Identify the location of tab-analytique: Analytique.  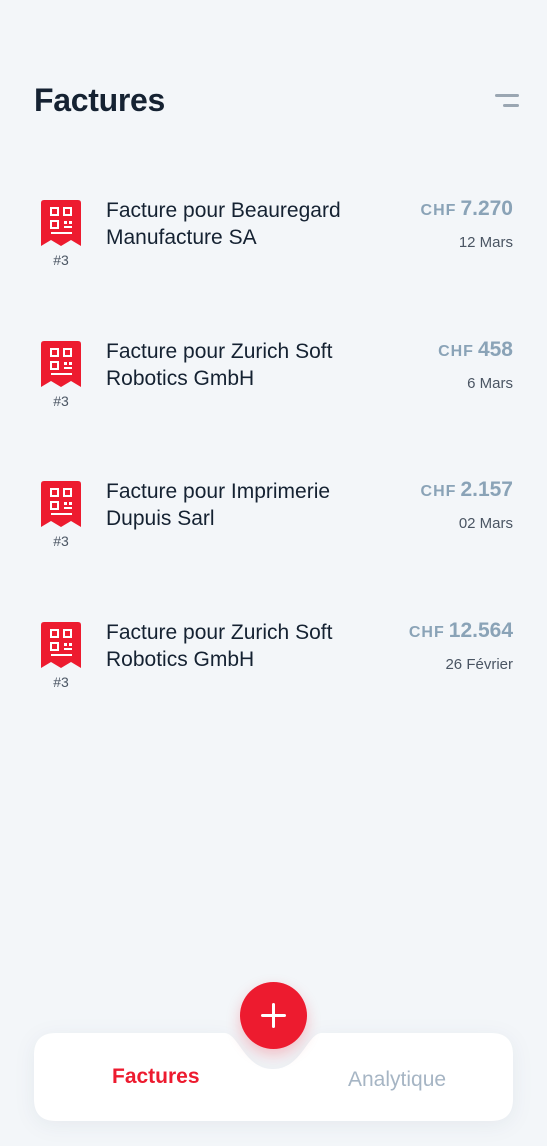
(397, 1080).